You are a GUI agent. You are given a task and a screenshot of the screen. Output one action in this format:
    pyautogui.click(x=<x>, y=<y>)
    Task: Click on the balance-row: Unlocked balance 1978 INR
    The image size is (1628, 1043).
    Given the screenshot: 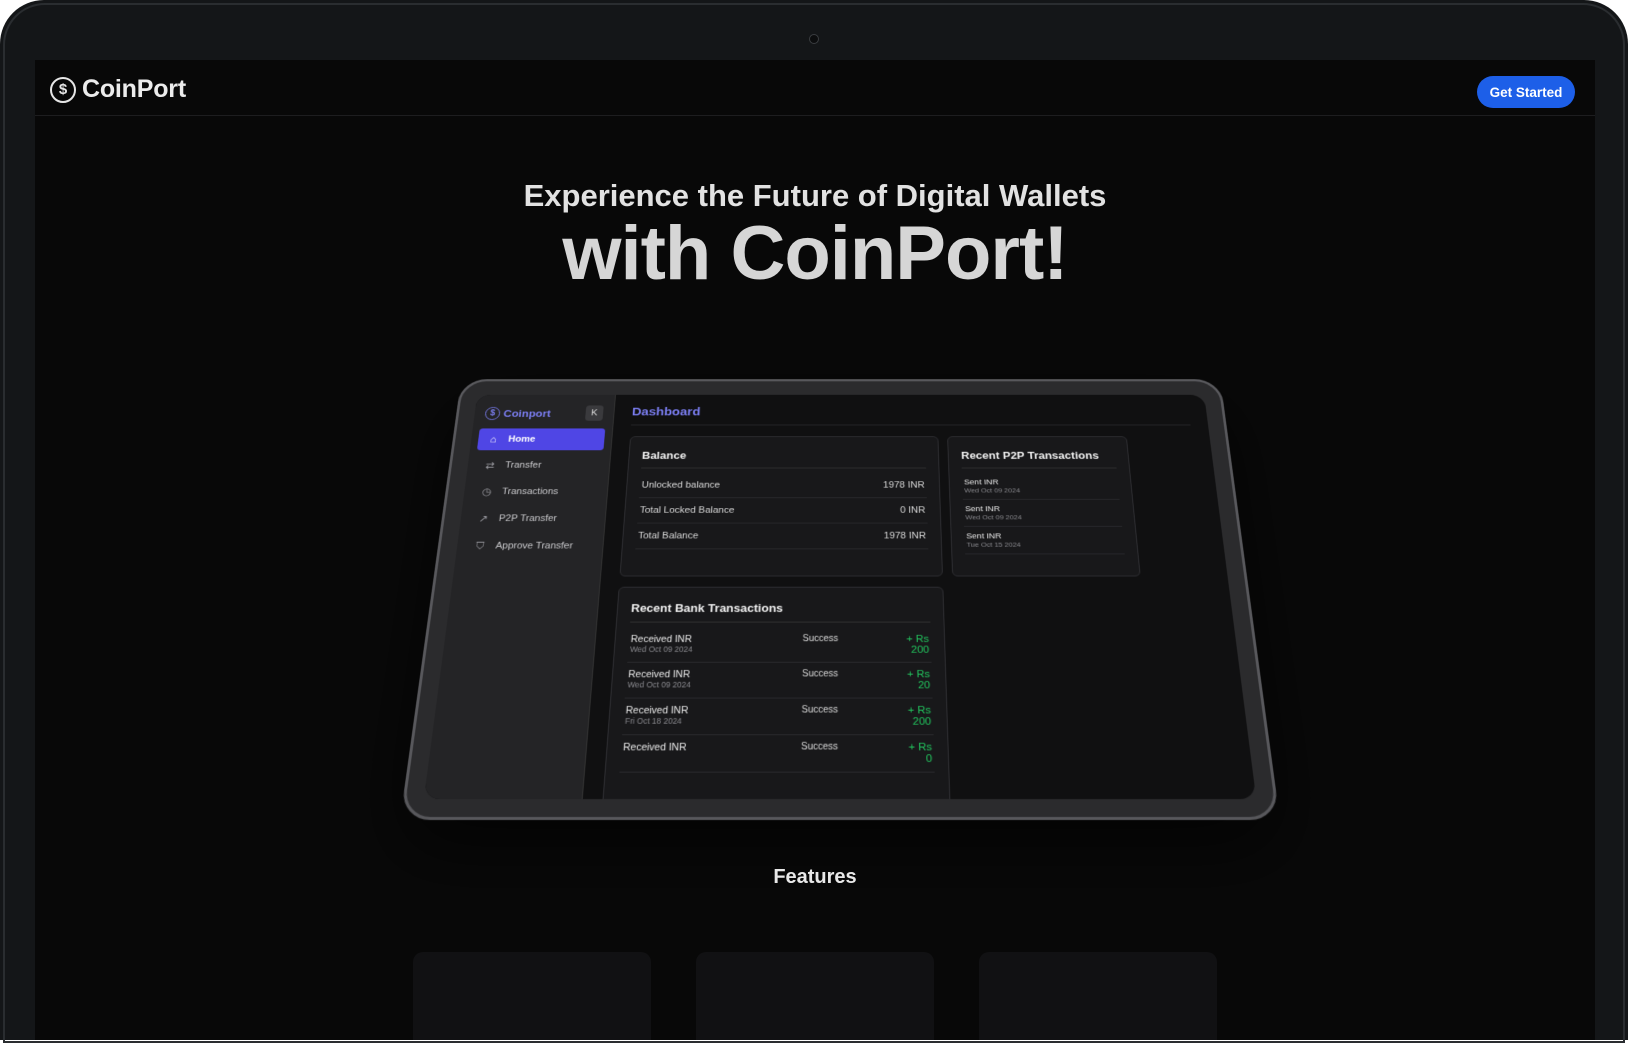 What is the action you would take?
    pyautogui.click(x=783, y=485)
    